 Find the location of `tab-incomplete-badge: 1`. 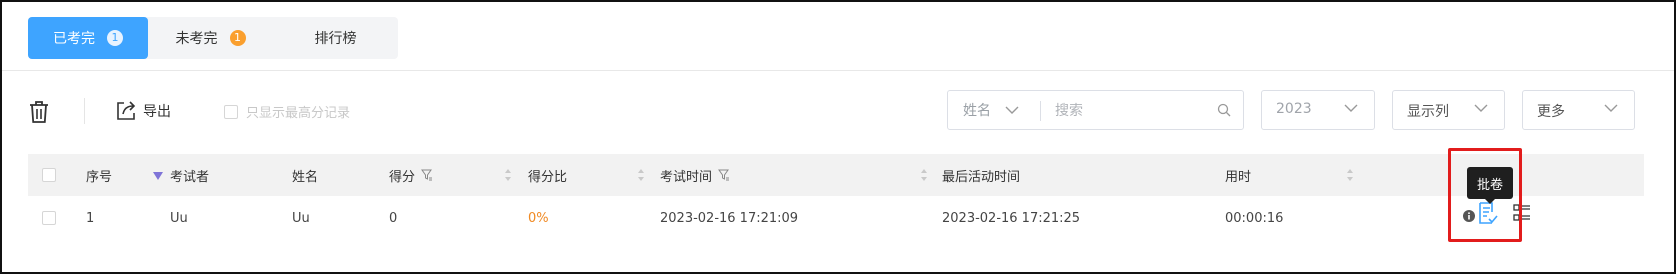

tab-incomplete-badge: 1 is located at coordinates (237, 38).